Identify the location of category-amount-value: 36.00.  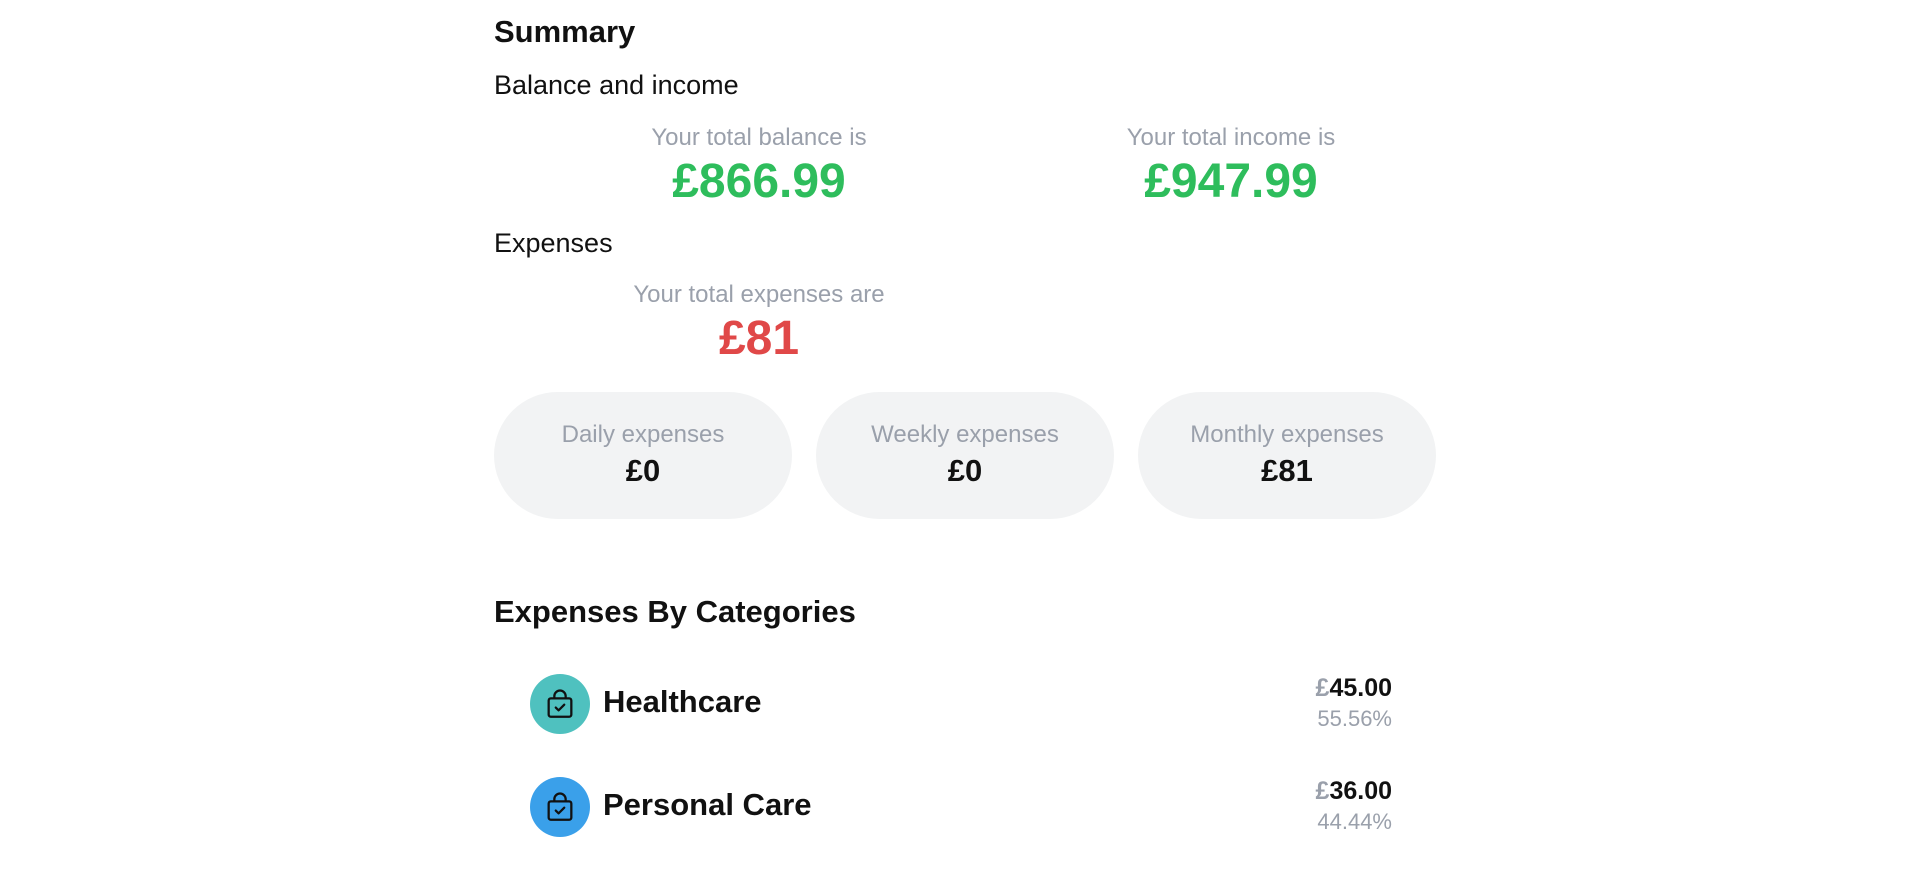
(1360, 791).